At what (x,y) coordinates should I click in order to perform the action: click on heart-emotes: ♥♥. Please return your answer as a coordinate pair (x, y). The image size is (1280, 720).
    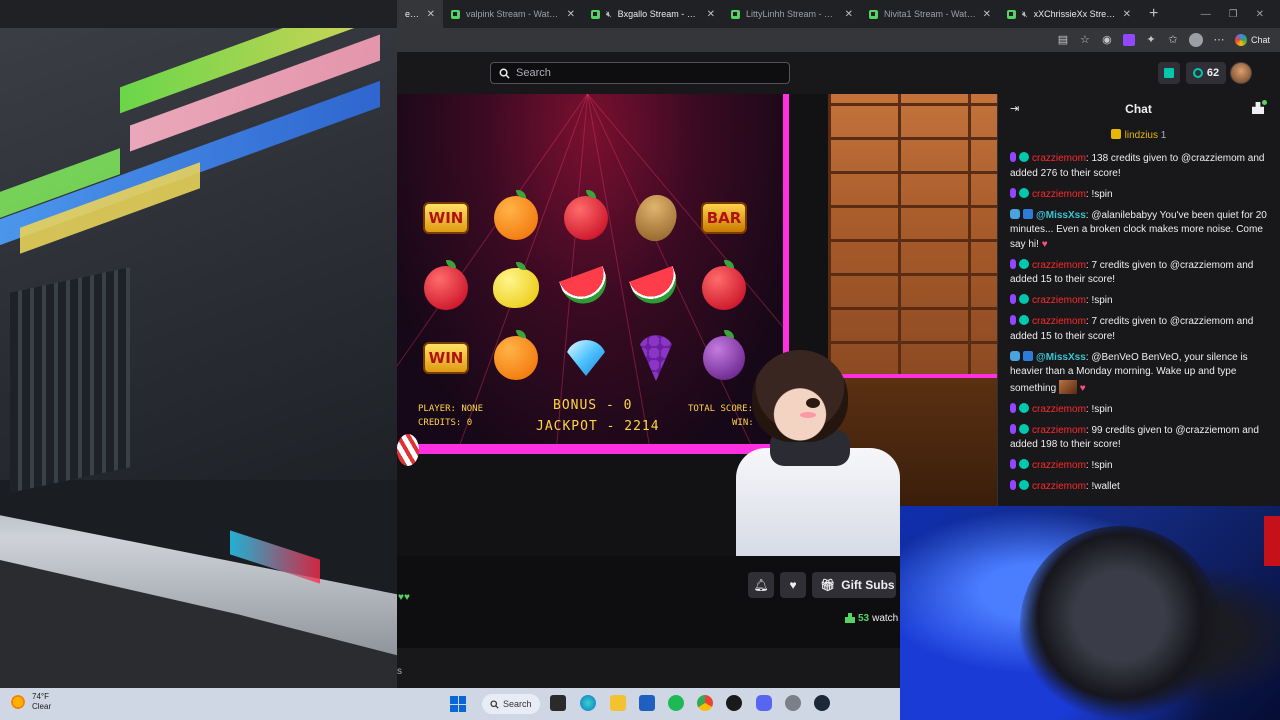
    Looking at the image, I should click on (404, 597).